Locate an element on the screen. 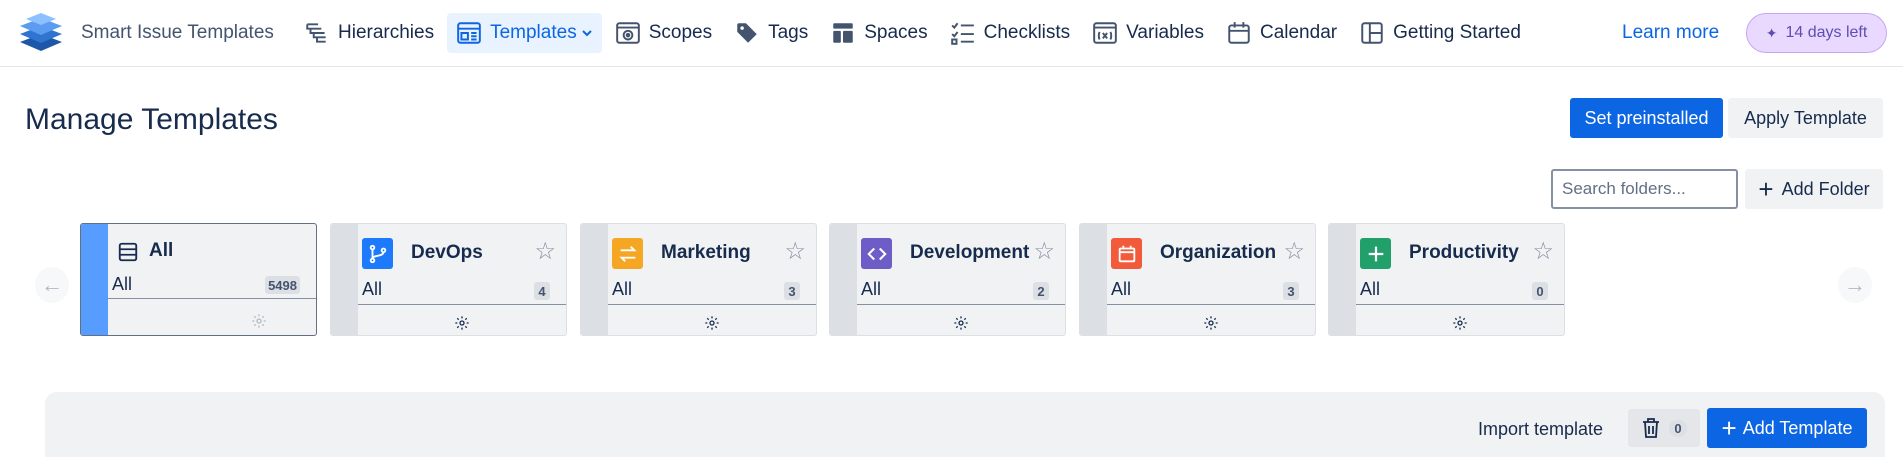 The image size is (1903, 457). nav-item-checklists: Checklists is located at coordinates (1010, 33).